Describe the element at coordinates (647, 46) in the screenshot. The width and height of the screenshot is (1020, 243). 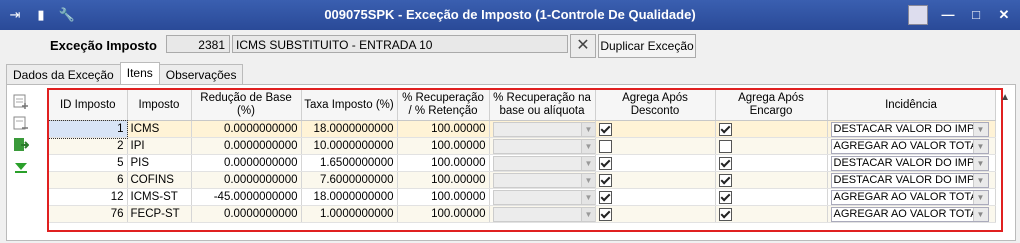
I see `duplicate-exception-button: Duplicar Exceção` at that location.